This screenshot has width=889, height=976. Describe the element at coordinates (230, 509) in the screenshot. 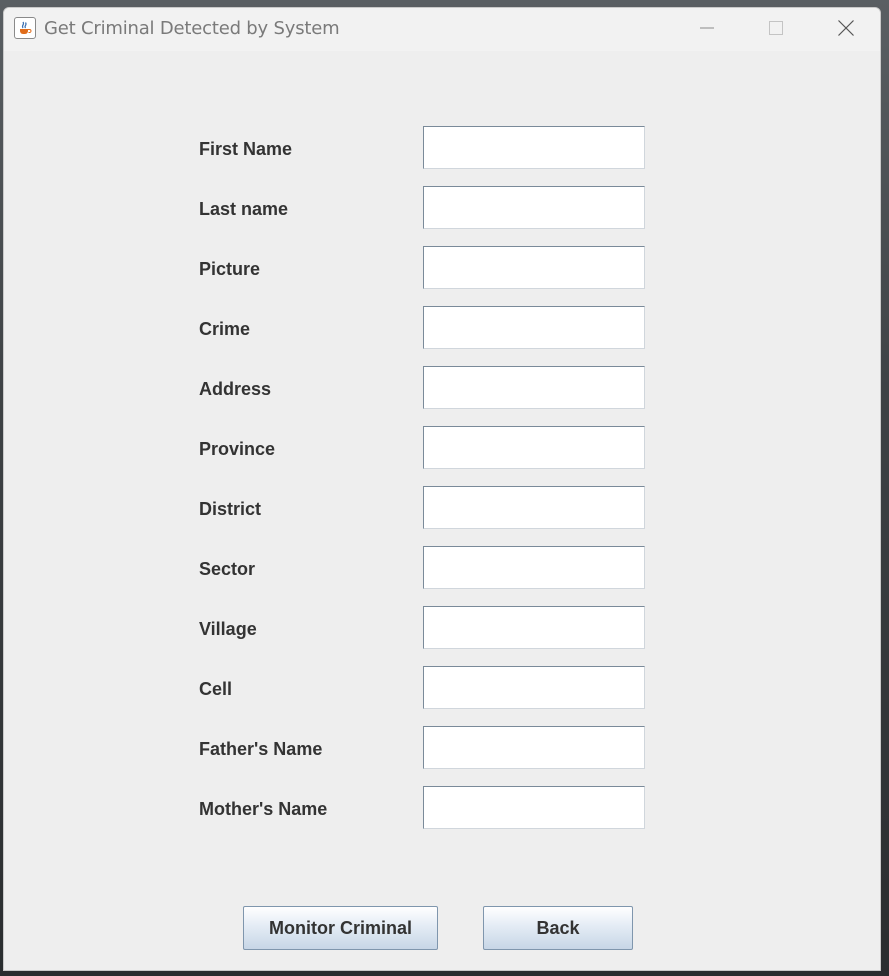

I see `district-label: District` at that location.